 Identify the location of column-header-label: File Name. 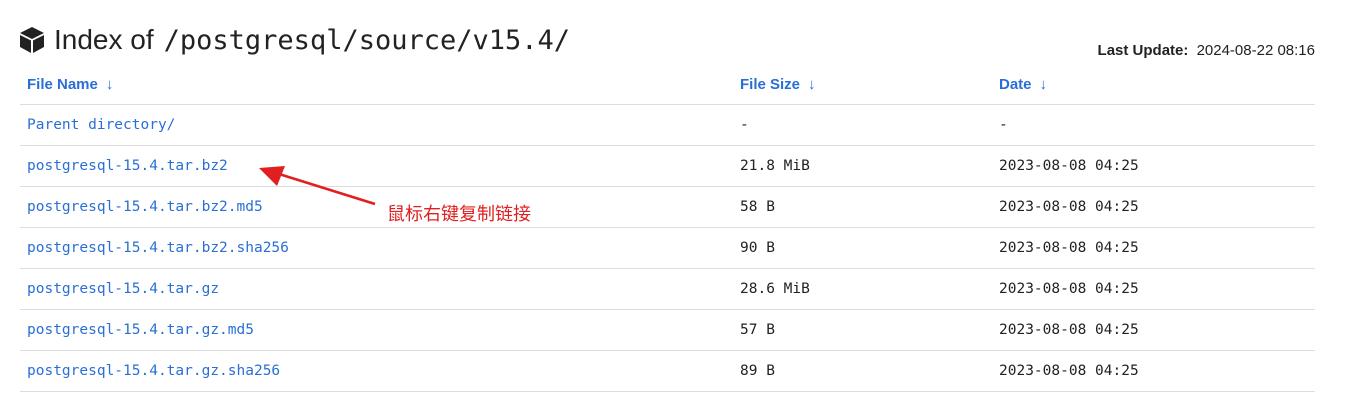
(62, 84).